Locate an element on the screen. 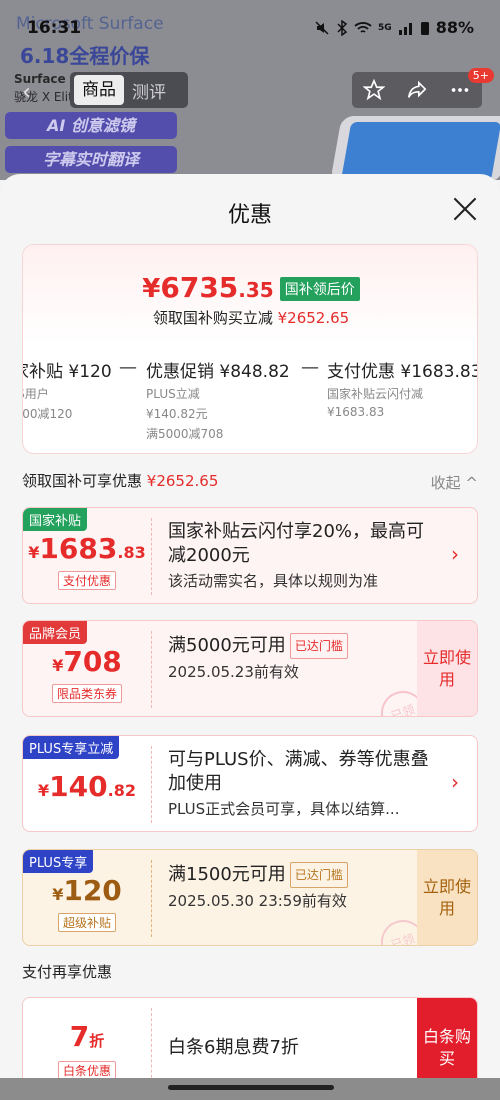 The height and width of the screenshot is (1100, 500). breakdown-line: 满5000减708 is located at coordinates (185, 434).